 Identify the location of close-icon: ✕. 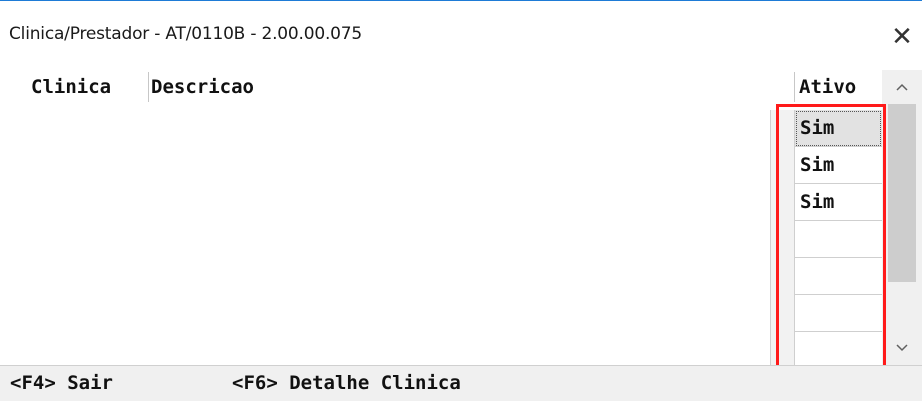
(902, 37).